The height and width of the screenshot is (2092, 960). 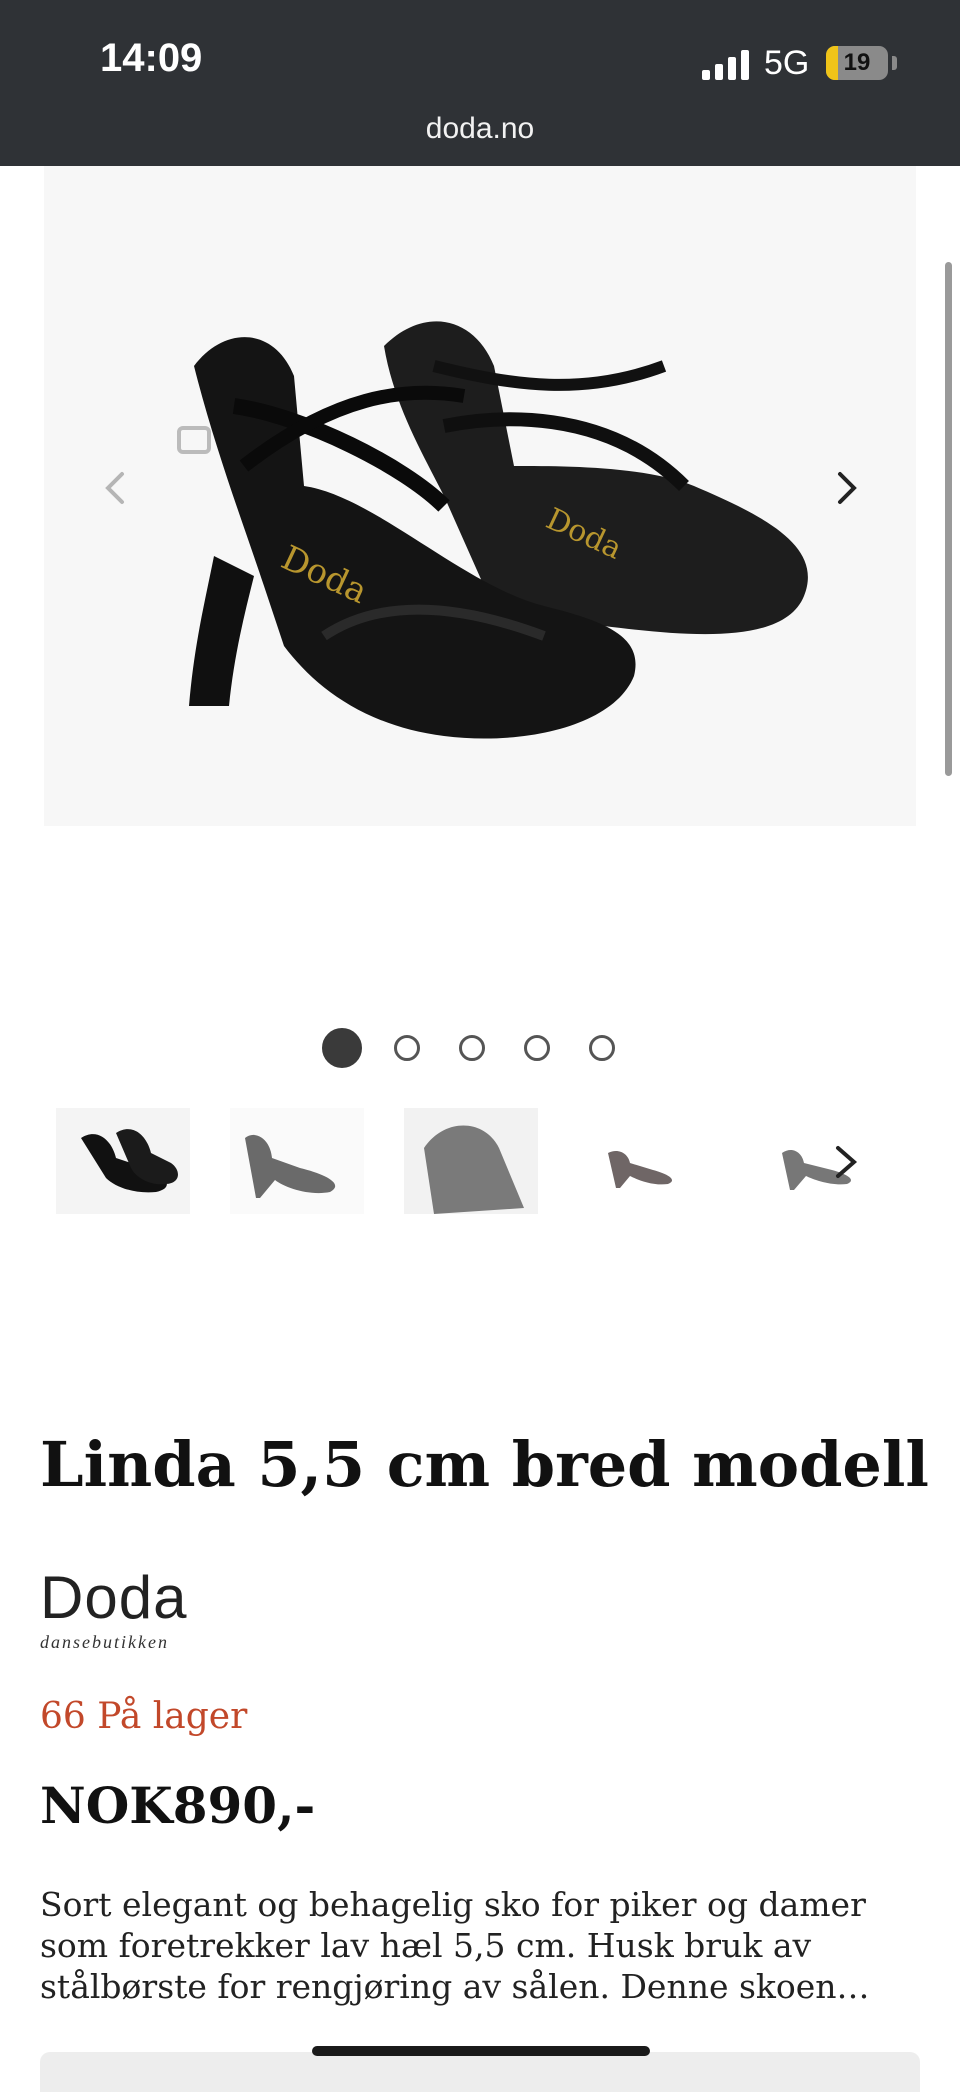 What do you see at coordinates (116, 488) in the screenshot?
I see `chevron-left-icon` at bounding box center [116, 488].